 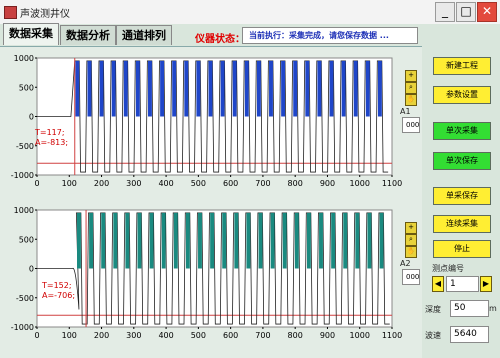 What do you see at coordinates (51, 142) in the screenshot?
I see `cursor-amplitude-readout: A=-813;` at bounding box center [51, 142].